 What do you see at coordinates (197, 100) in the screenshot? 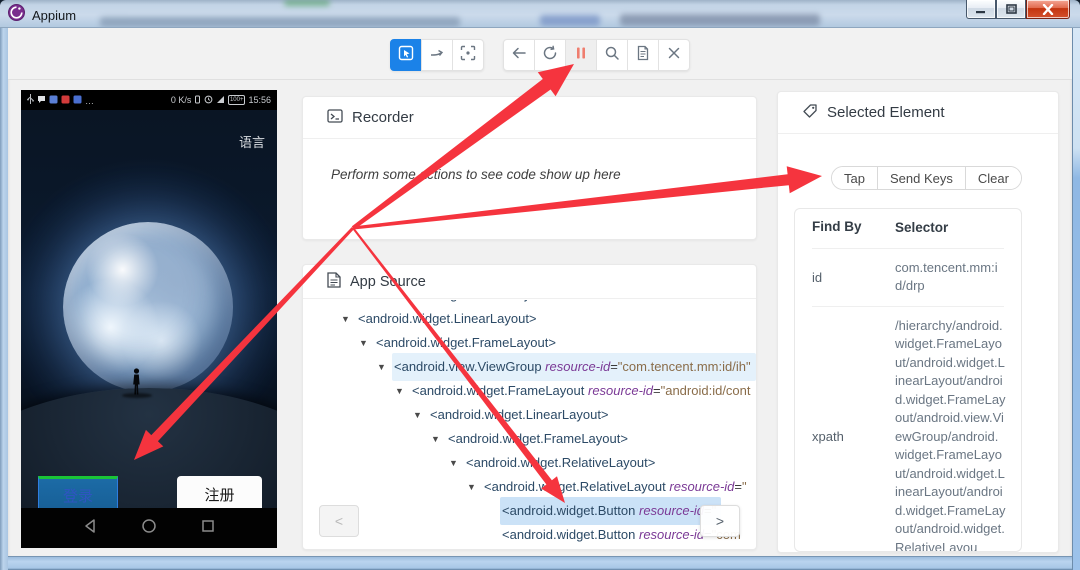
I see `vibrate-icon` at bounding box center [197, 100].